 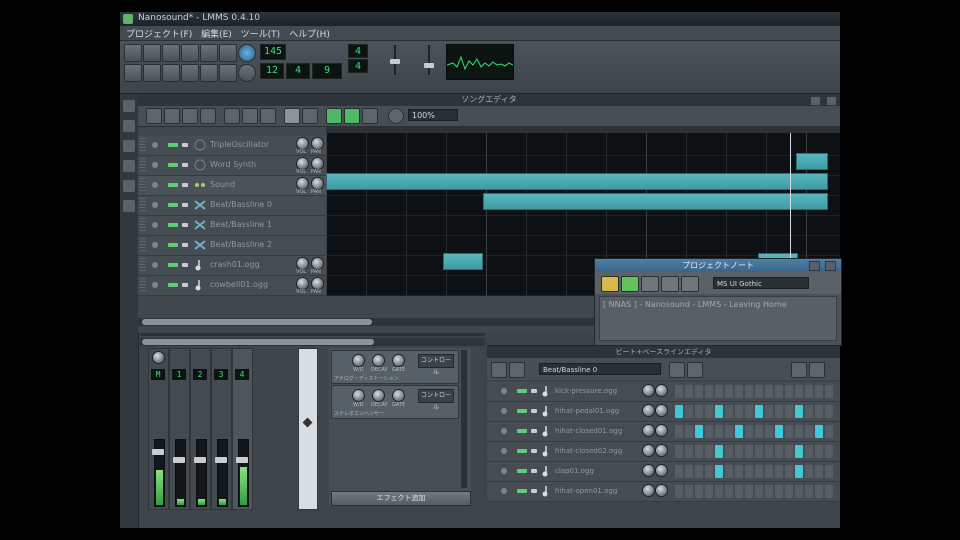 What do you see at coordinates (241, 244) in the screenshot?
I see `track-name: Beat/Bassline 2` at bounding box center [241, 244].